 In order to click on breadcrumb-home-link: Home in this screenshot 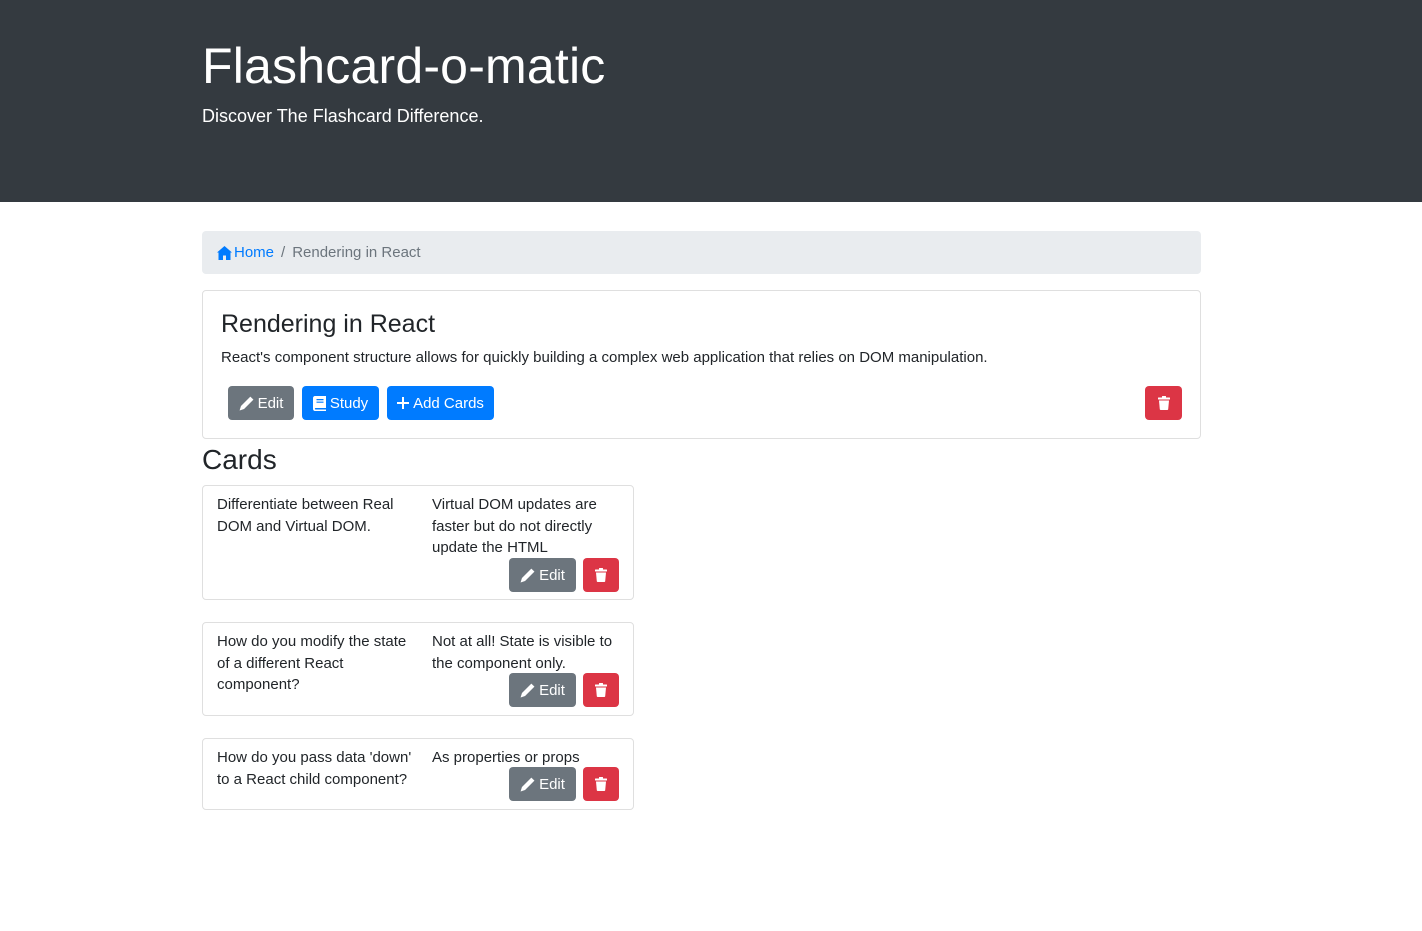, I will do `click(245, 252)`.